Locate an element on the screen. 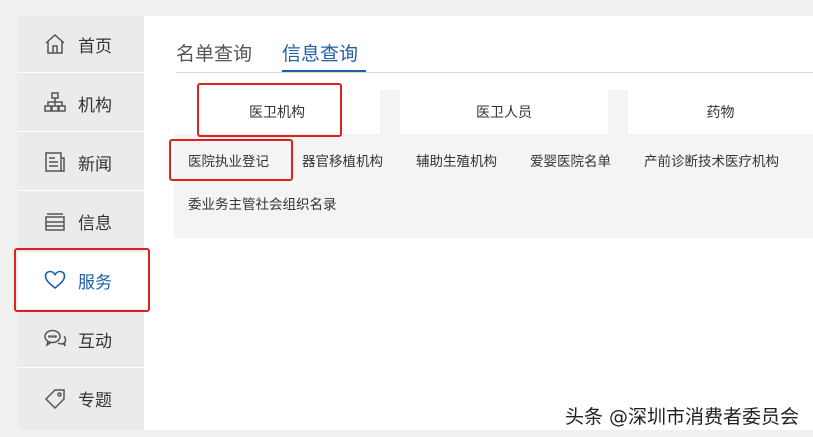 The height and width of the screenshot is (437, 813). sidebar-item-institutions: 机构 is located at coordinates (81, 103).